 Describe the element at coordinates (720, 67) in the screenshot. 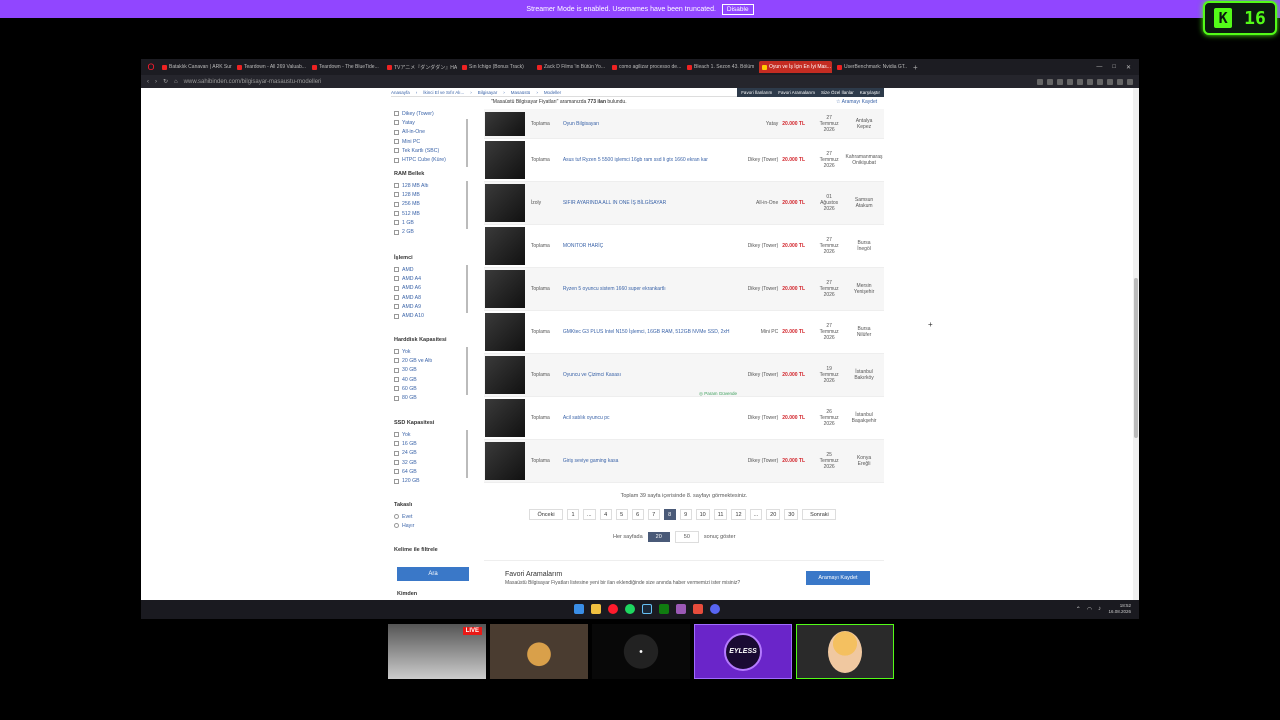

I see `browser-tab: Bleach 1. Sezon 43. Bölüm` at that location.